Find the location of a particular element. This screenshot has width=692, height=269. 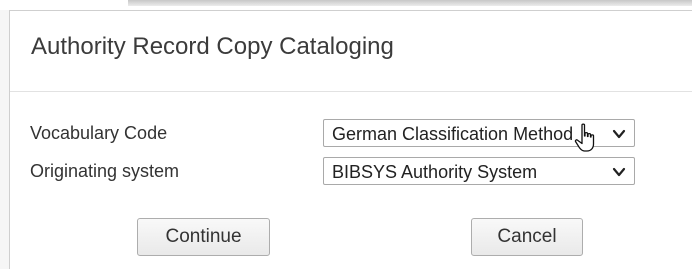

continue-button: Continue is located at coordinates (203, 237).